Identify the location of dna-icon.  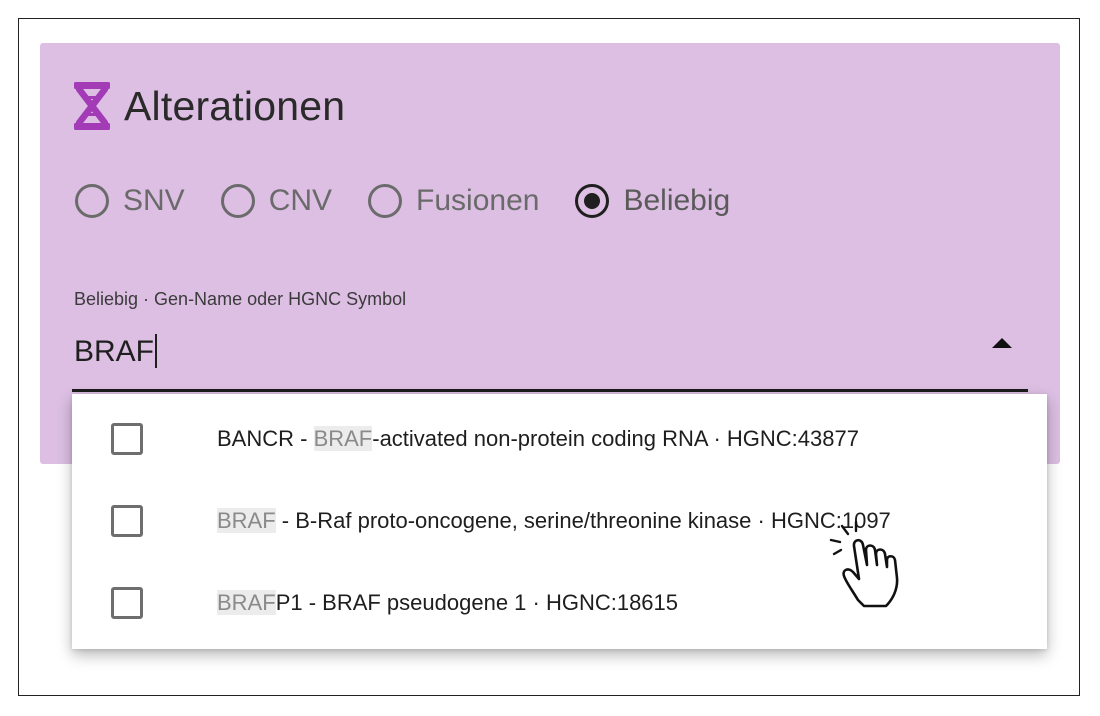
(92, 106).